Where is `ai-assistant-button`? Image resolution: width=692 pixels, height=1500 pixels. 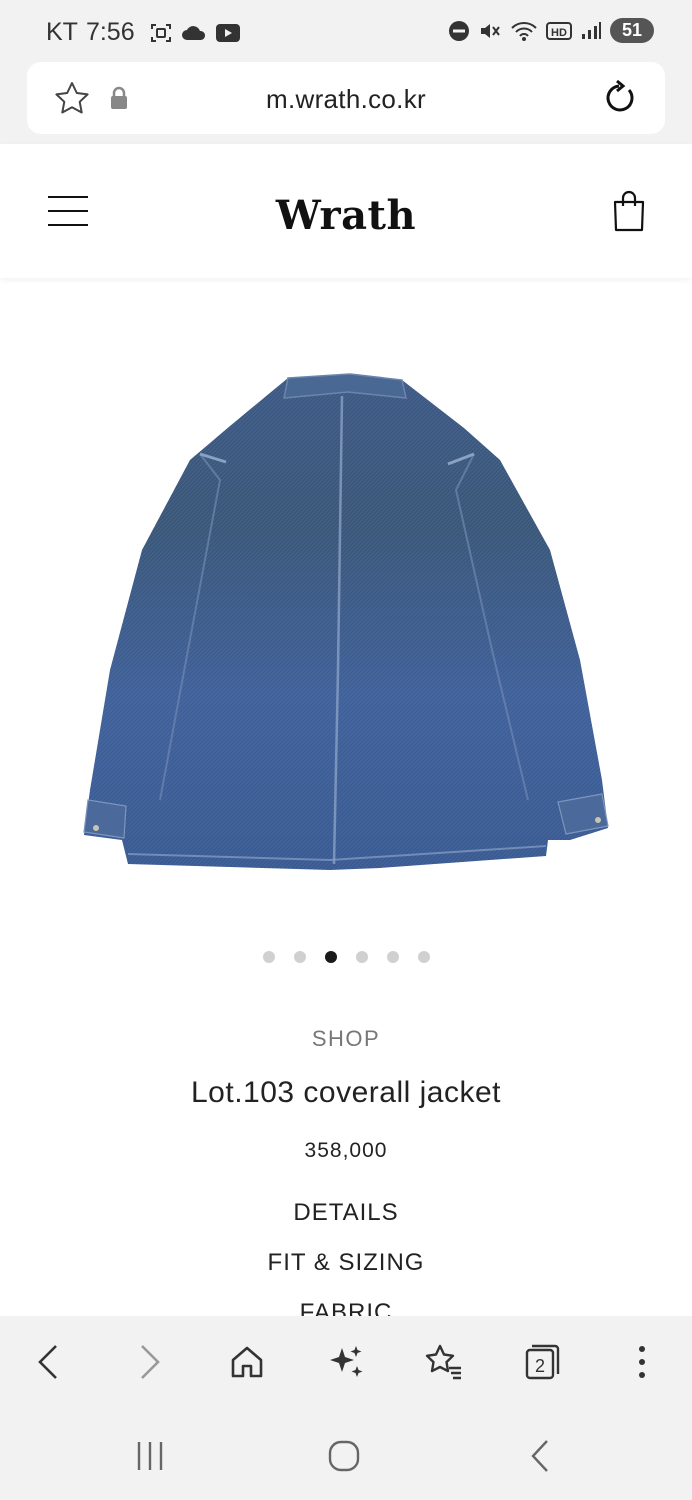
ai-assistant-button is located at coordinates (346, 1362).